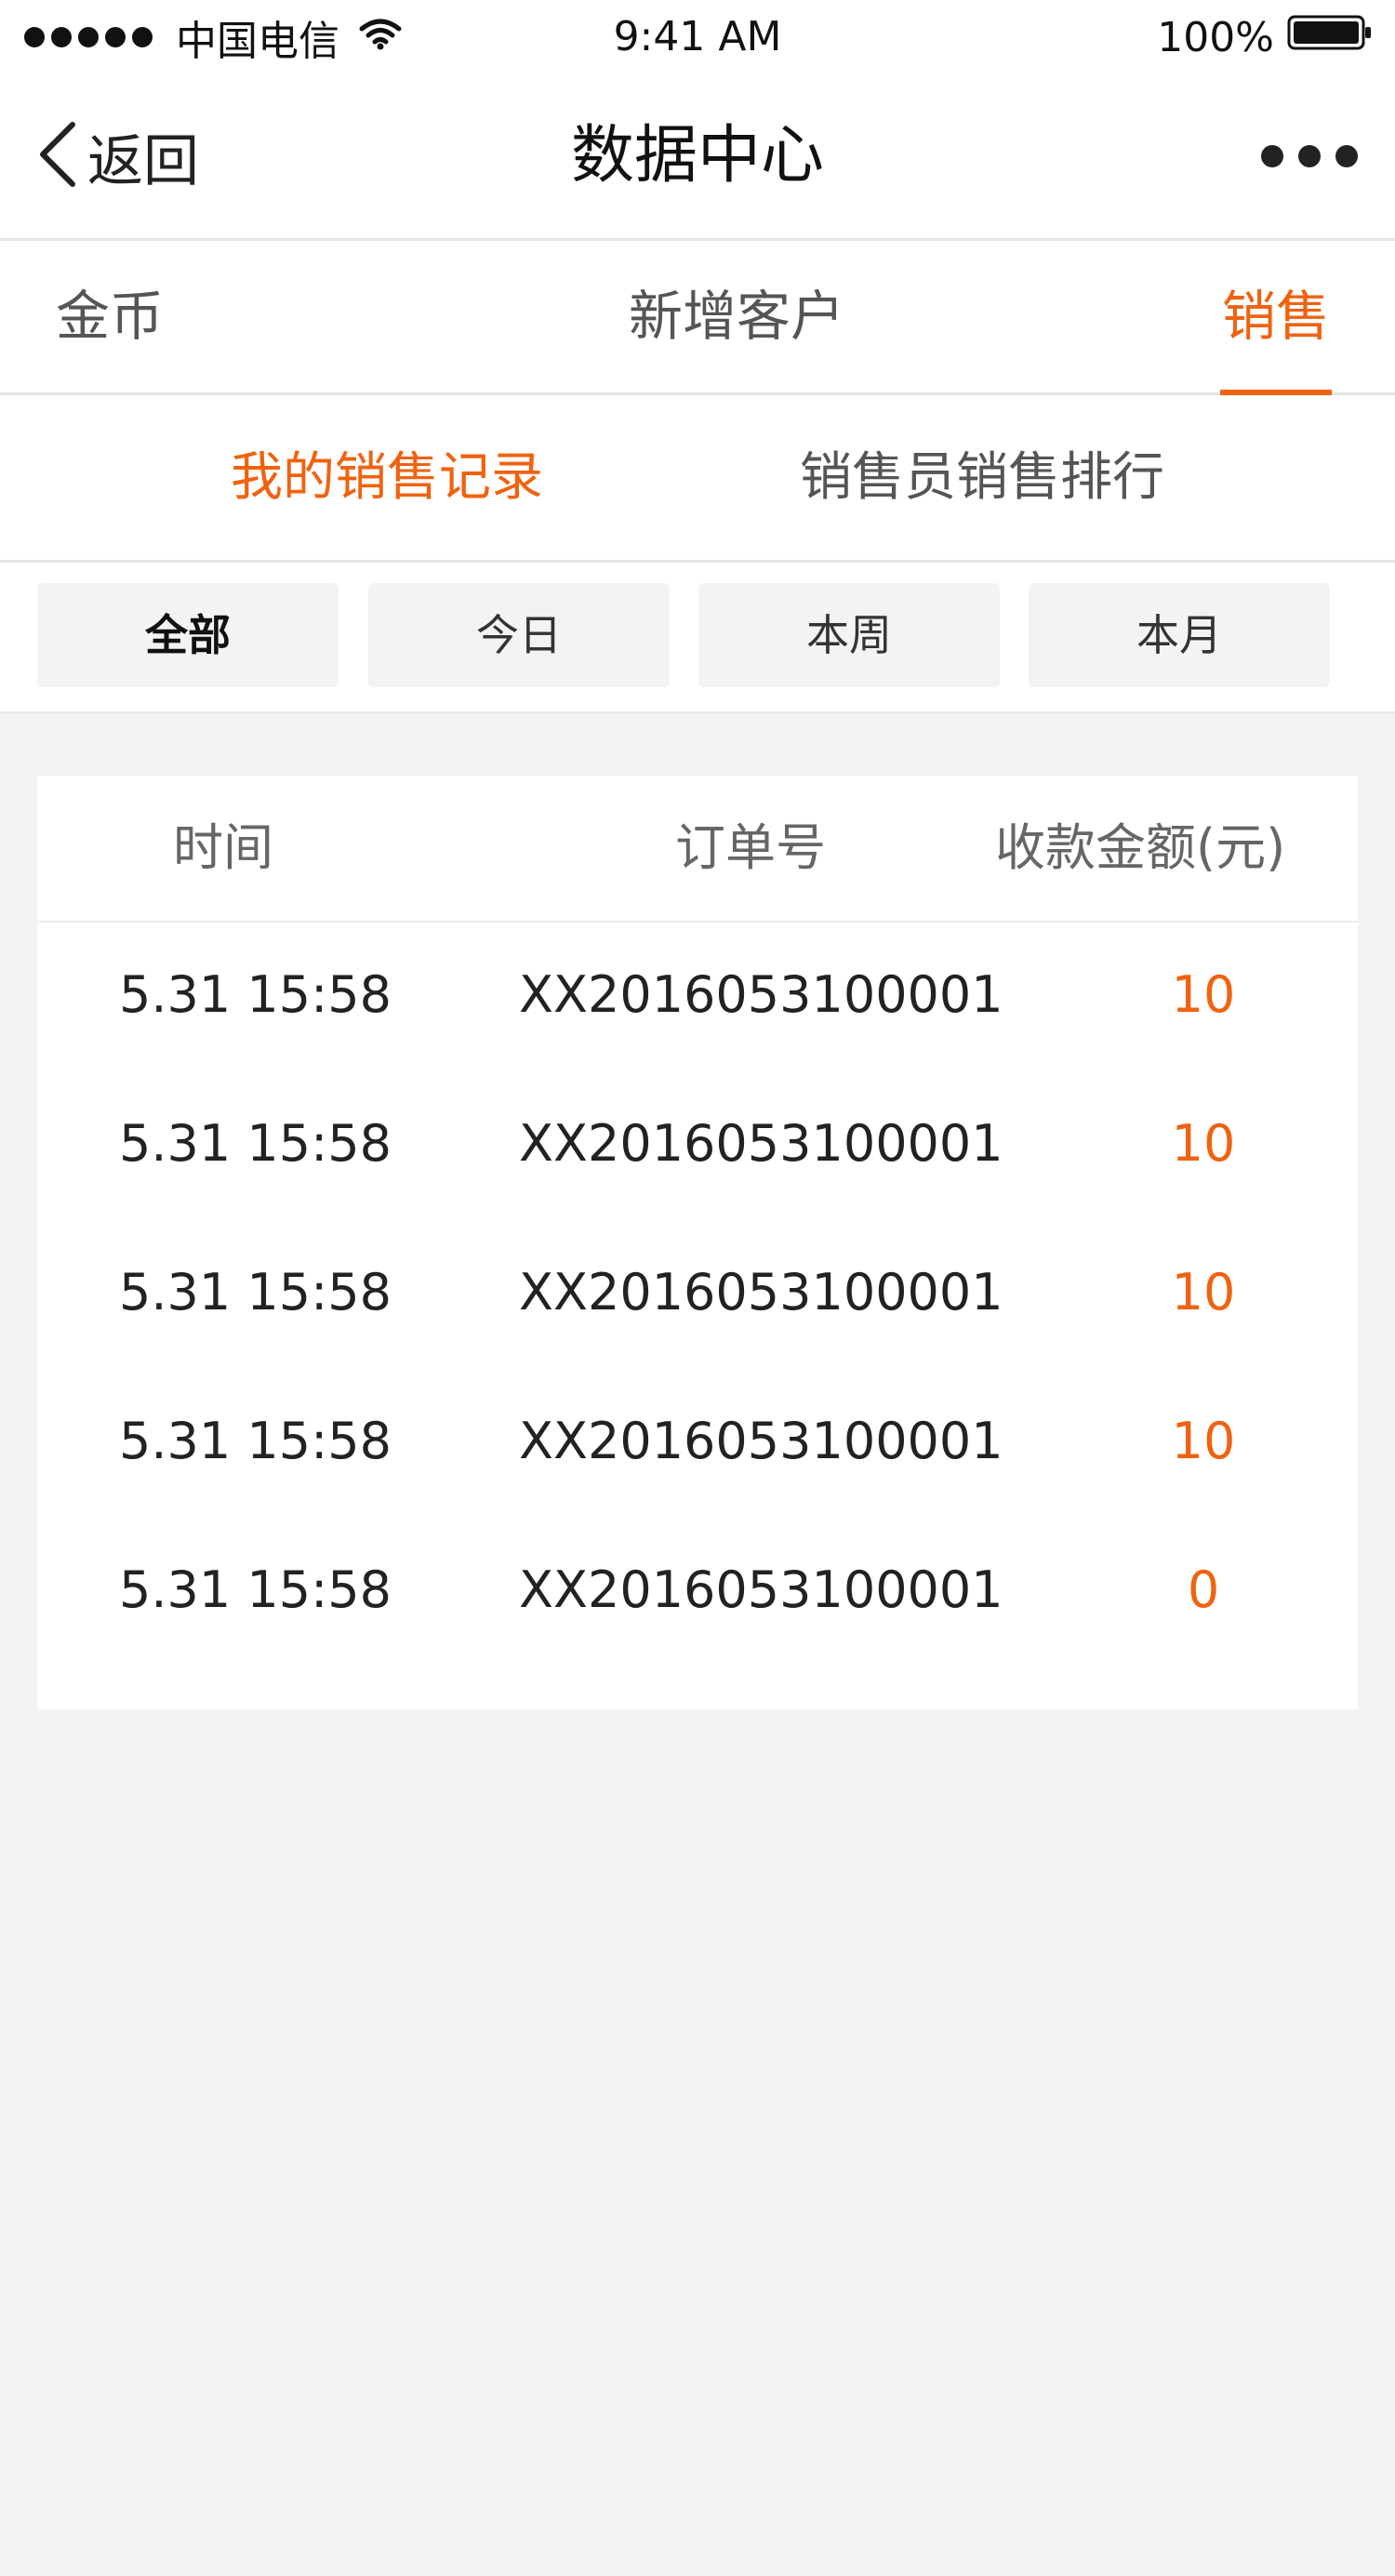 The height and width of the screenshot is (2576, 1395). I want to click on navigation-bar: 返回 数据中心, so click(697, 157).